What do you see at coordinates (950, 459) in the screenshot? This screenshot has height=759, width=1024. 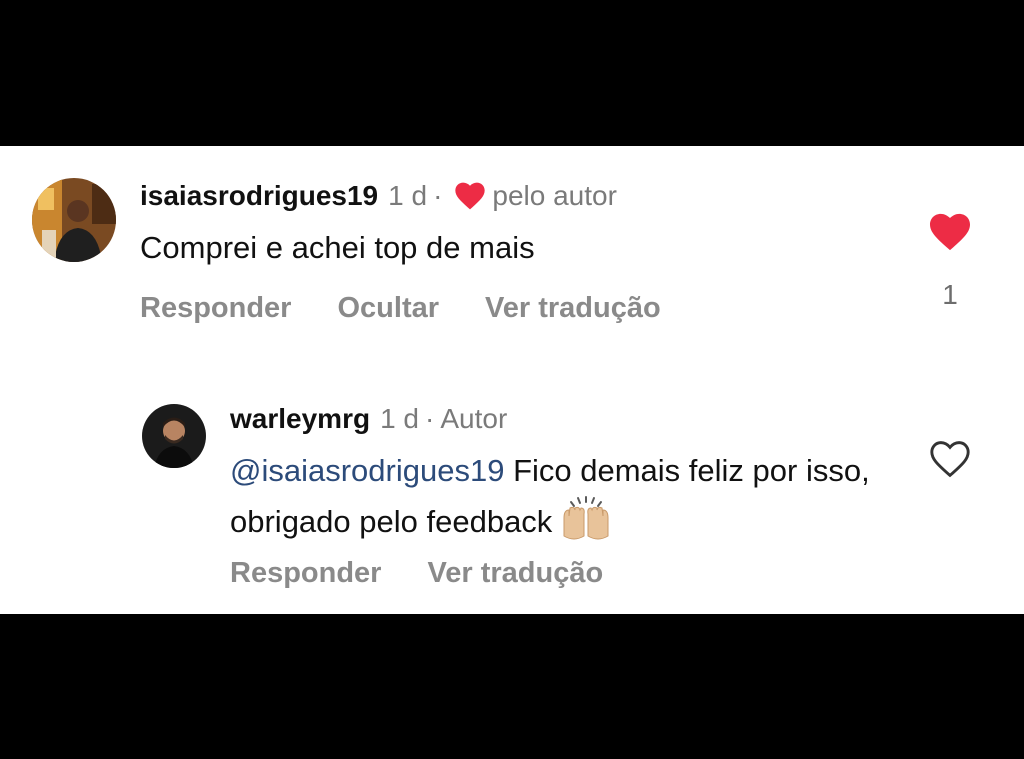 I see `heart-outline-icon` at bounding box center [950, 459].